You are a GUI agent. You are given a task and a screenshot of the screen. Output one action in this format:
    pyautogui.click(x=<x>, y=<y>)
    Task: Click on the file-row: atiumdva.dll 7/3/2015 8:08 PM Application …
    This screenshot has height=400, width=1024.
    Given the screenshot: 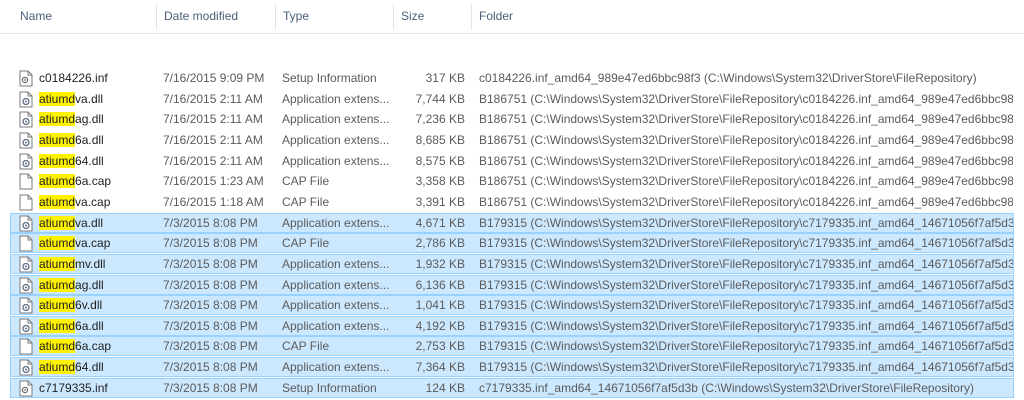 What is the action you would take?
    pyautogui.click(x=512, y=222)
    